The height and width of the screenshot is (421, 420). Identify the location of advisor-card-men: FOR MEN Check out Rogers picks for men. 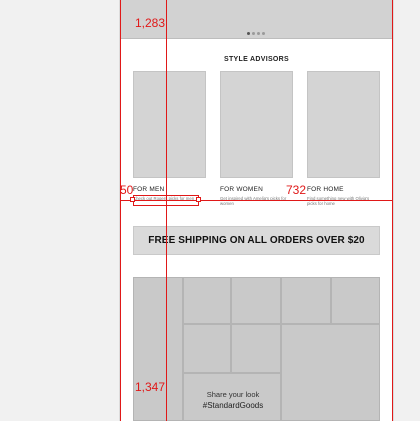
(169, 136).